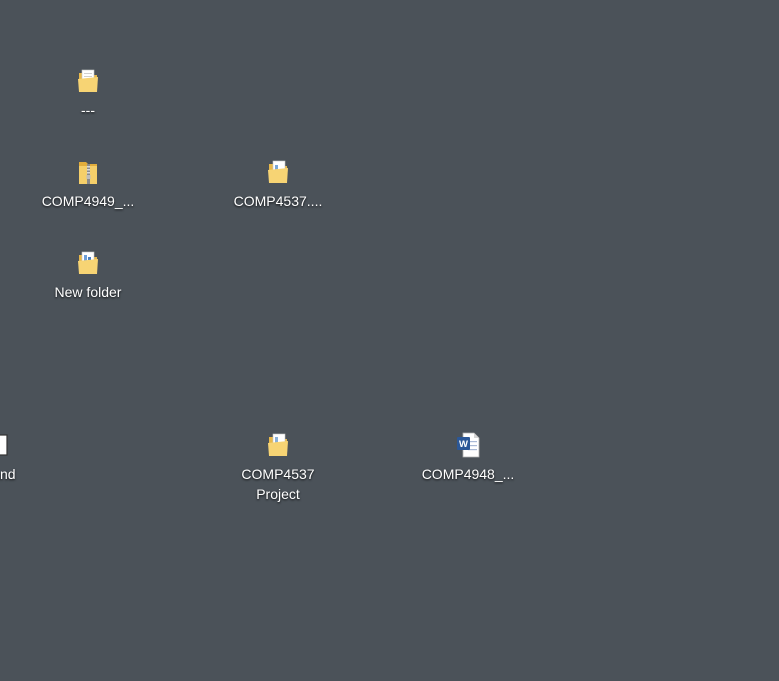 The height and width of the screenshot is (681, 779). What do you see at coordinates (8, 474) in the screenshot?
I see `icon-label: ound` at bounding box center [8, 474].